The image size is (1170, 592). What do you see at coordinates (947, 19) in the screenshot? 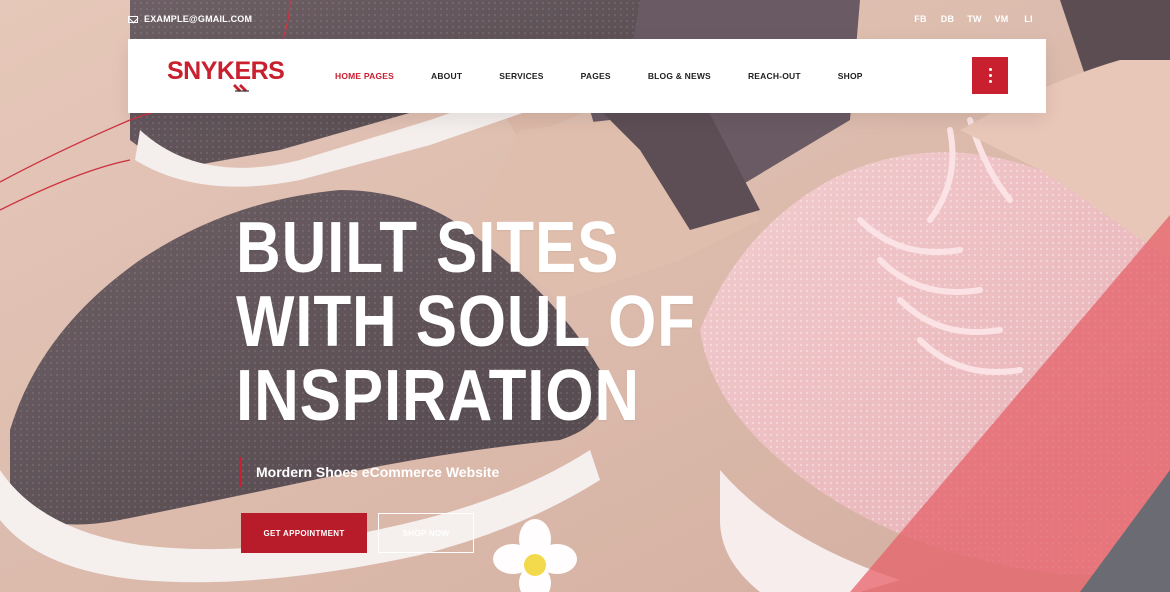
I see `social-link-db: DB` at bounding box center [947, 19].